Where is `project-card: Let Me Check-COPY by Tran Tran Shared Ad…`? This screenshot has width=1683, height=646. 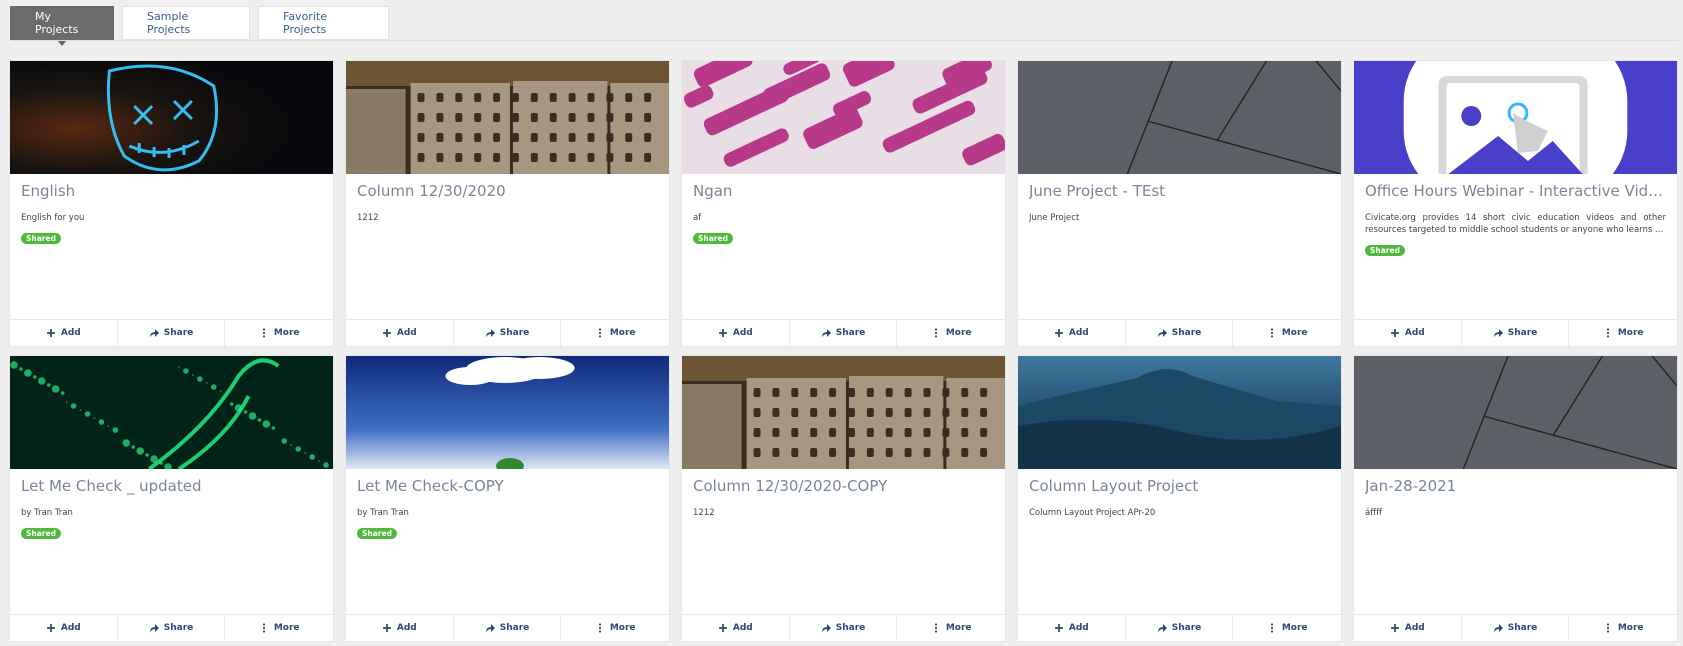 project-card: Let Me Check-COPY by Tran Tran Shared Ad… is located at coordinates (507, 498).